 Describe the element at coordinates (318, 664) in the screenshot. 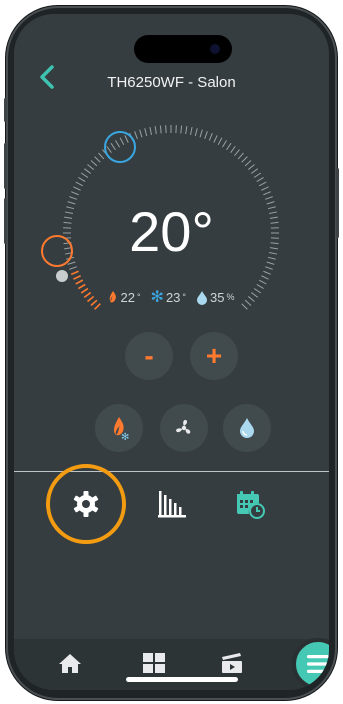

I see `menu-icon` at that location.